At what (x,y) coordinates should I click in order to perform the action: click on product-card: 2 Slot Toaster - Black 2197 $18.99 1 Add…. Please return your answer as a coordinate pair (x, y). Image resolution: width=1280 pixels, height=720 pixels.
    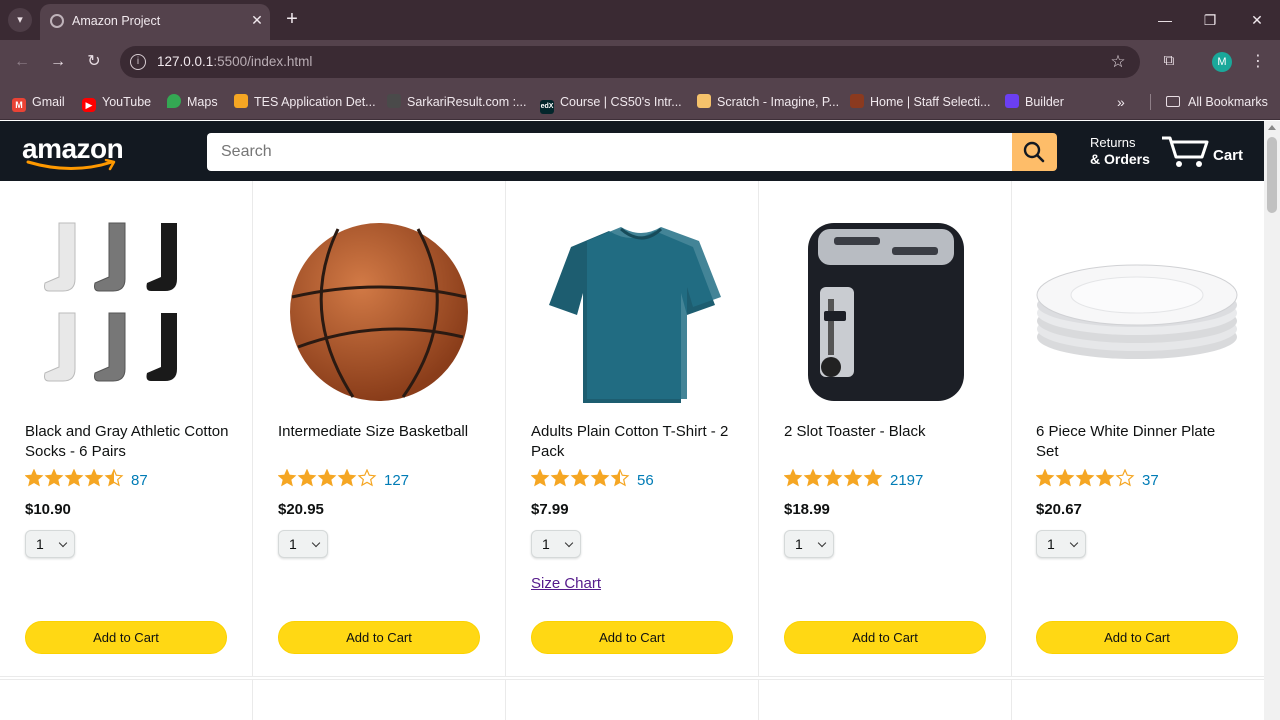
    Looking at the image, I should click on (885, 429).